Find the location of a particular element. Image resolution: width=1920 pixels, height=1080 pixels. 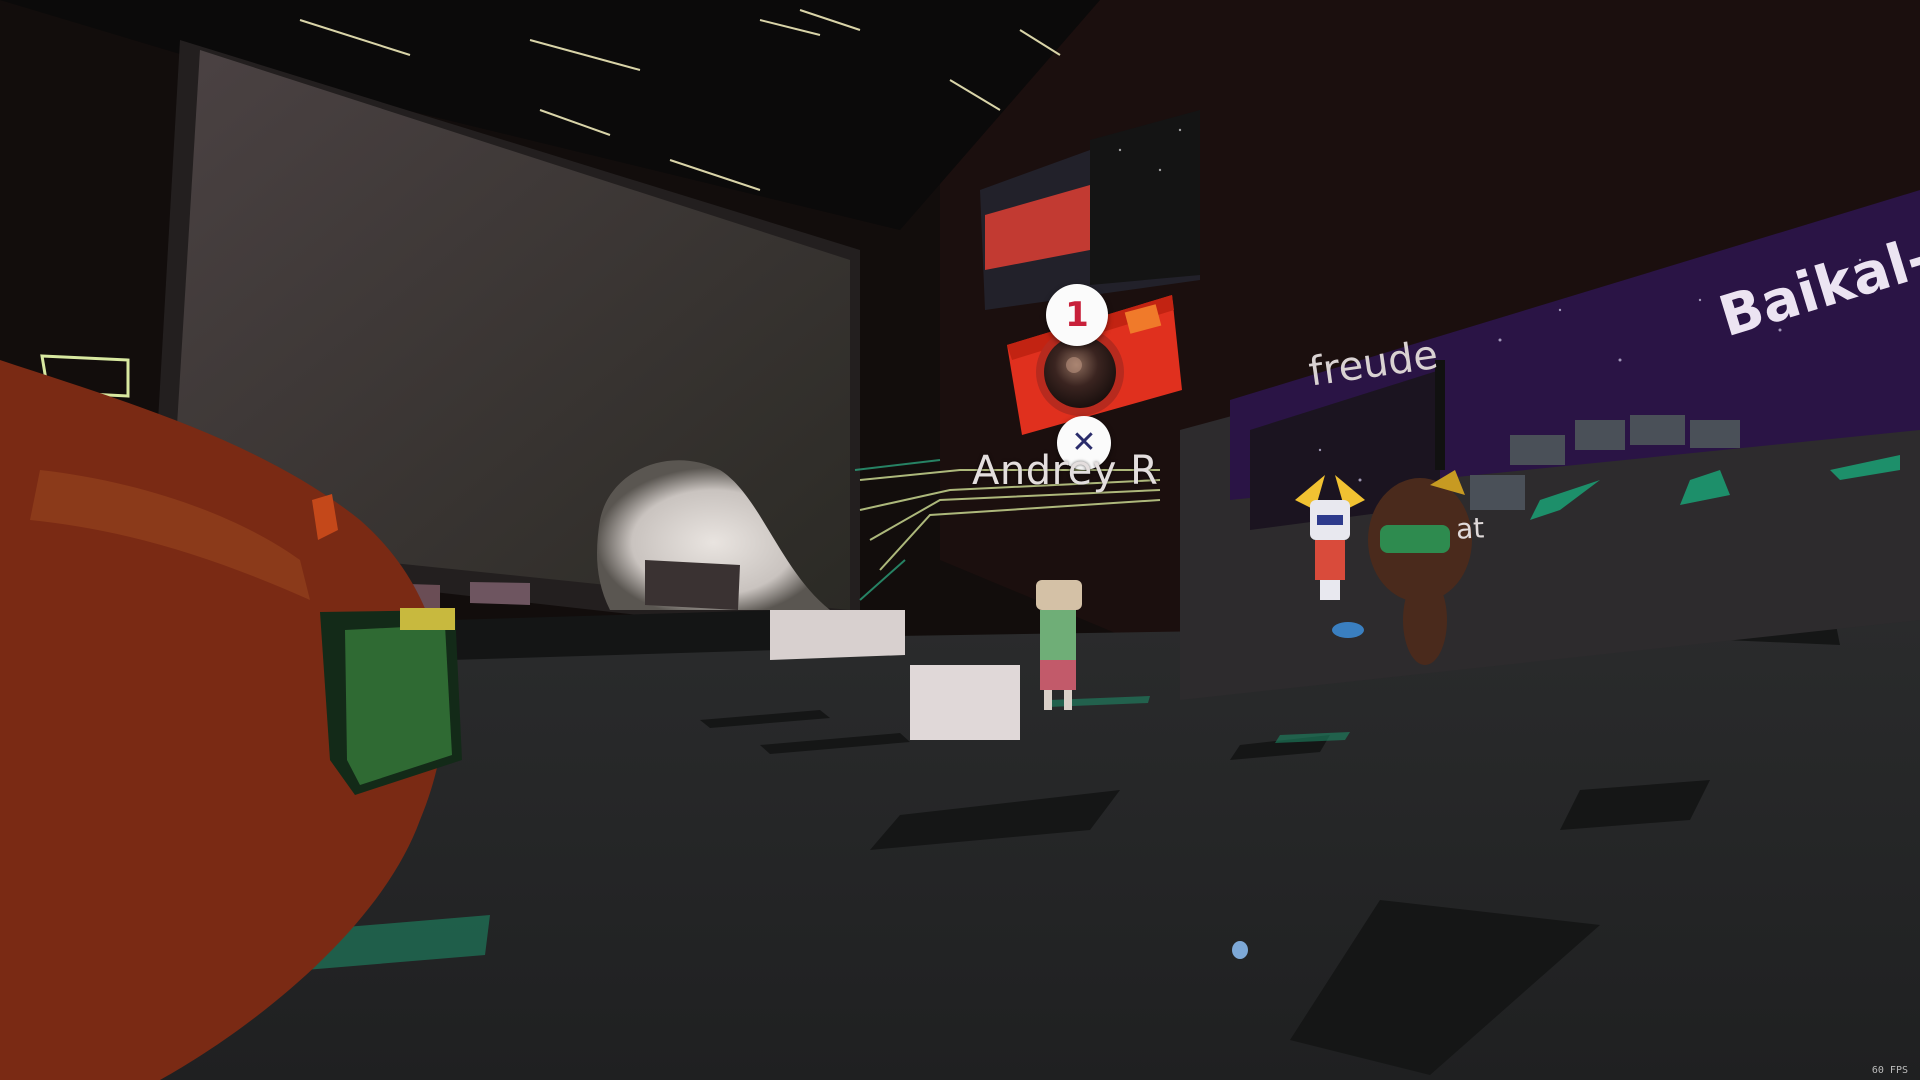

floor-marker is located at coordinates (1240, 950).